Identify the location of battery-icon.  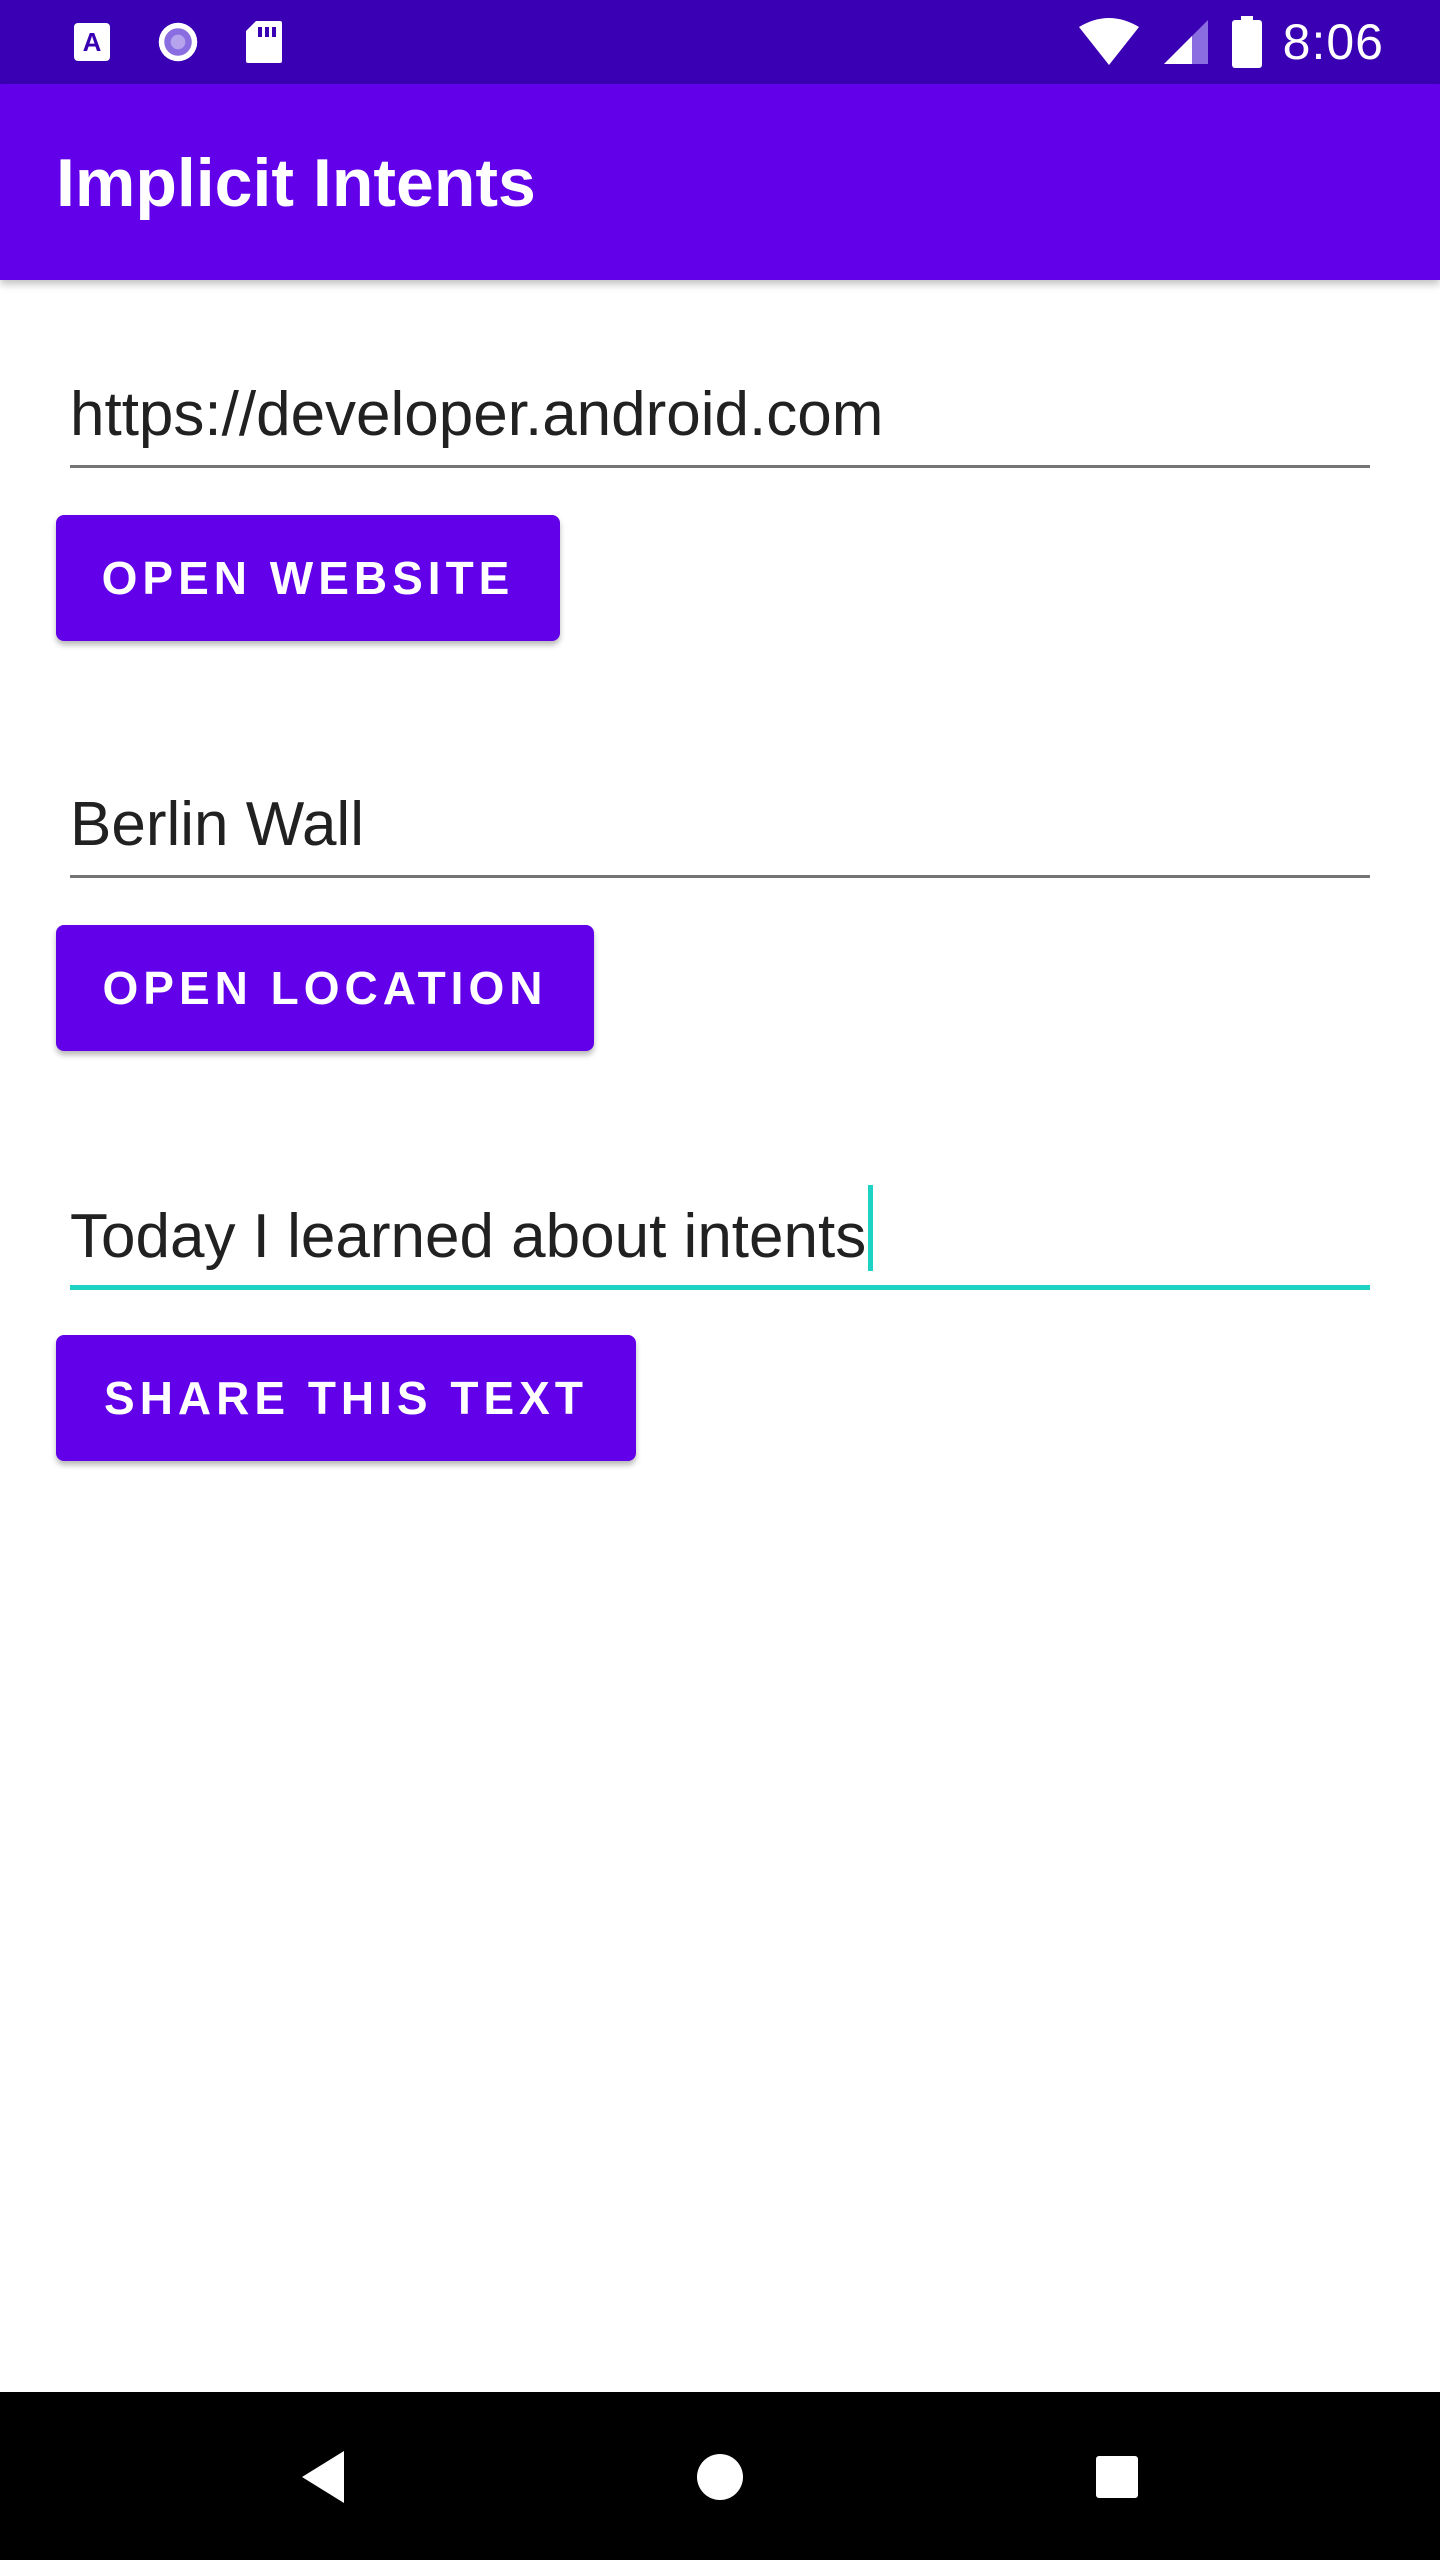
(1247, 42).